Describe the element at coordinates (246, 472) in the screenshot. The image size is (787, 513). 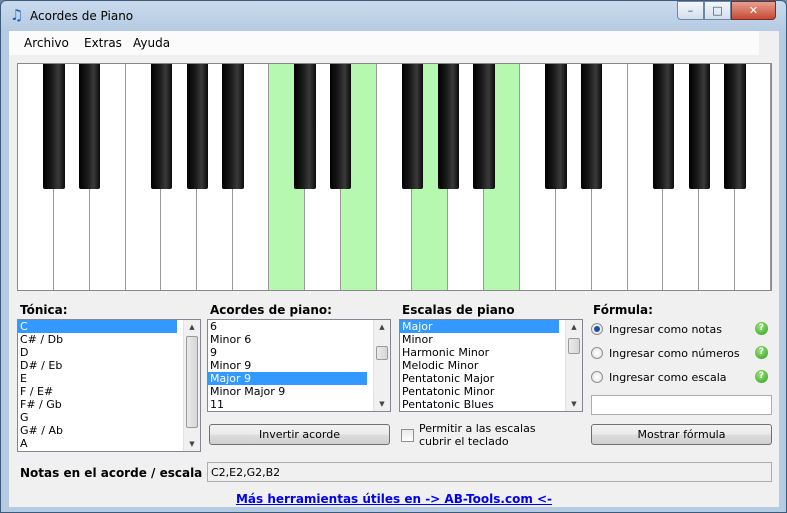
I see `notas-value: C2,E2,G2,B2` at that location.